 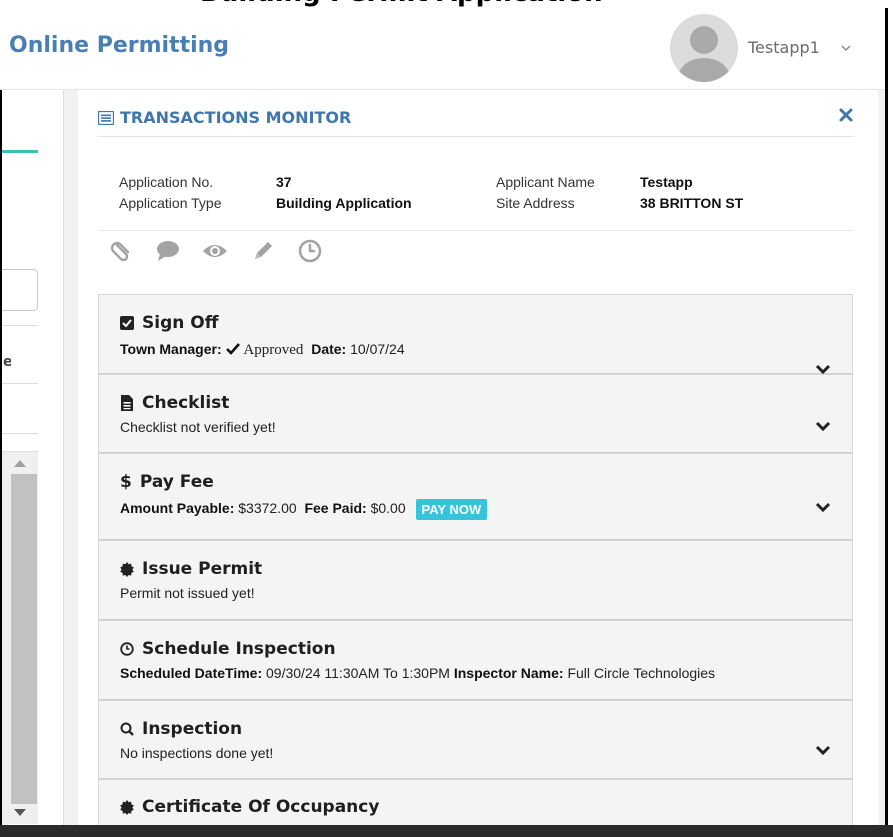 What do you see at coordinates (121, 251) in the screenshot?
I see `paperclip-icon` at bounding box center [121, 251].